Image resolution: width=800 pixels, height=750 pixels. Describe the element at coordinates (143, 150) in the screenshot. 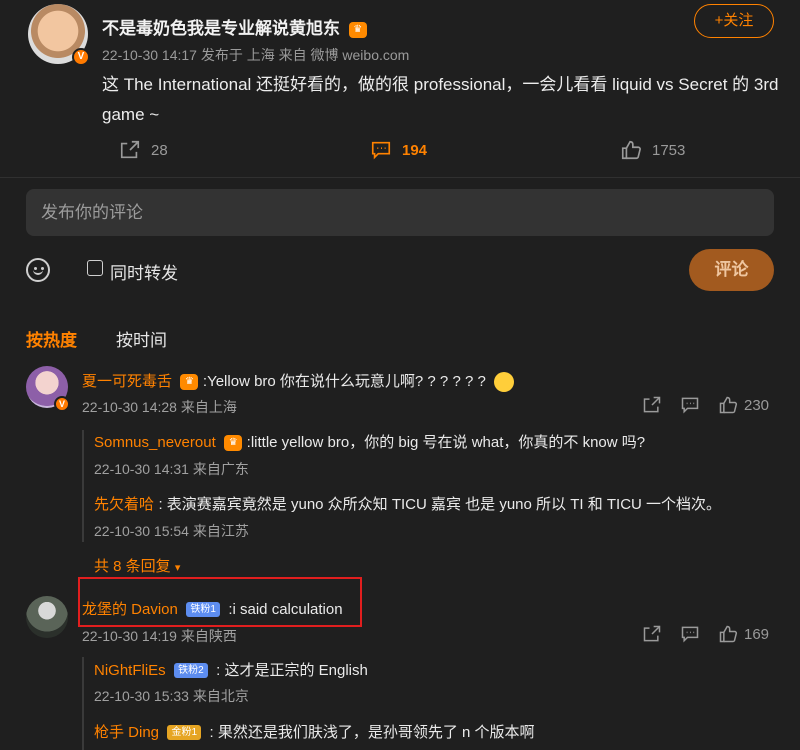

I see `repost-button: 28` at that location.